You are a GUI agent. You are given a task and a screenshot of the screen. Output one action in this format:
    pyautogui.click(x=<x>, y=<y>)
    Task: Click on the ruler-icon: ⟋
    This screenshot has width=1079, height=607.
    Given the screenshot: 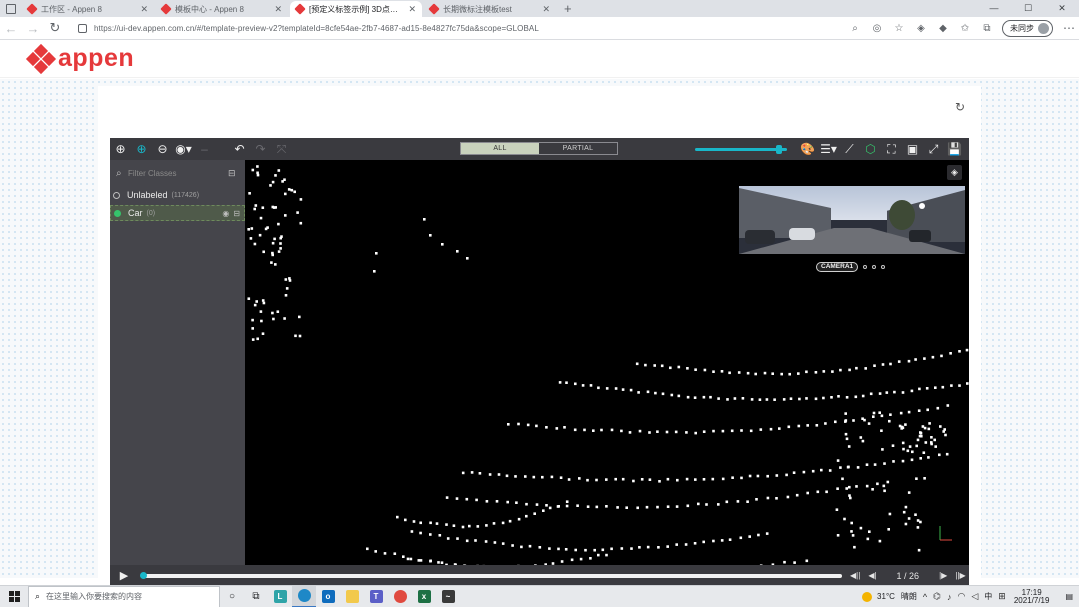 What is the action you would take?
    pyautogui.click(x=849, y=149)
    